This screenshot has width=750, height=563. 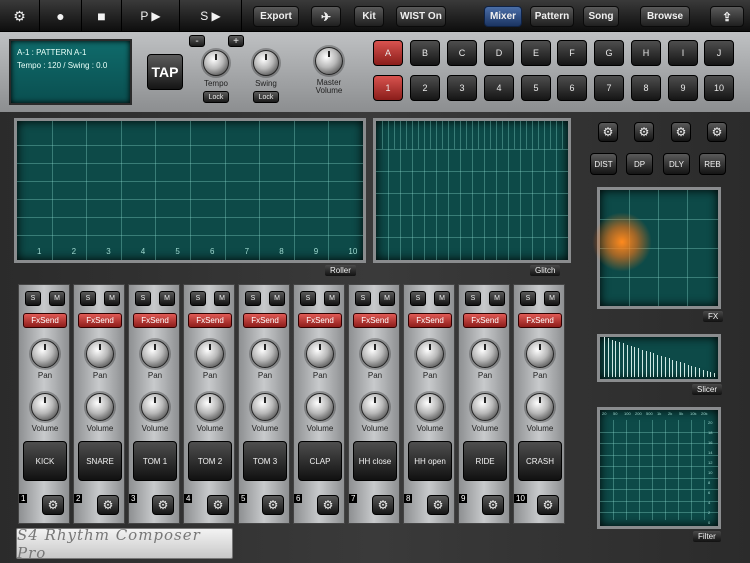 What do you see at coordinates (601, 16) in the screenshot?
I see `tab-song: Song` at bounding box center [601, 16].